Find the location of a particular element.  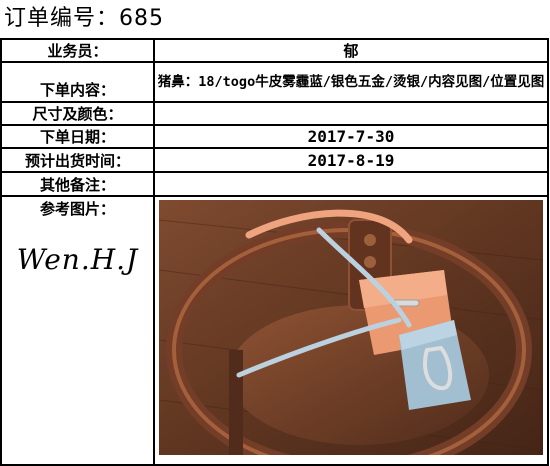

content-value: 猪鼻：18/togo牛皮雾霾蓝/银色五金/烫银/内容见图/位置见图 is located at coordinates (351, 82).